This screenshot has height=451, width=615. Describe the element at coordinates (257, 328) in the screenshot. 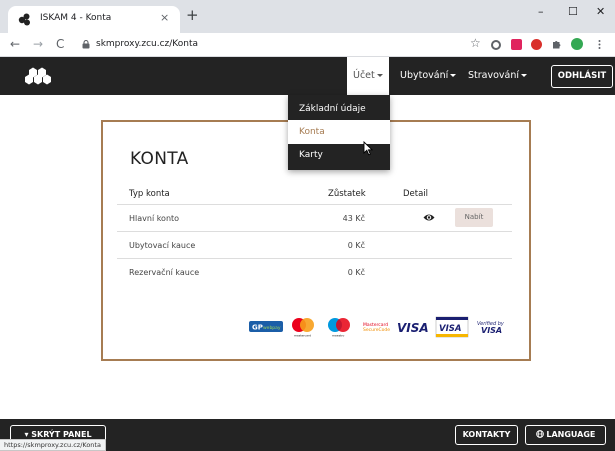

I see `gp-label: GP` at that location.